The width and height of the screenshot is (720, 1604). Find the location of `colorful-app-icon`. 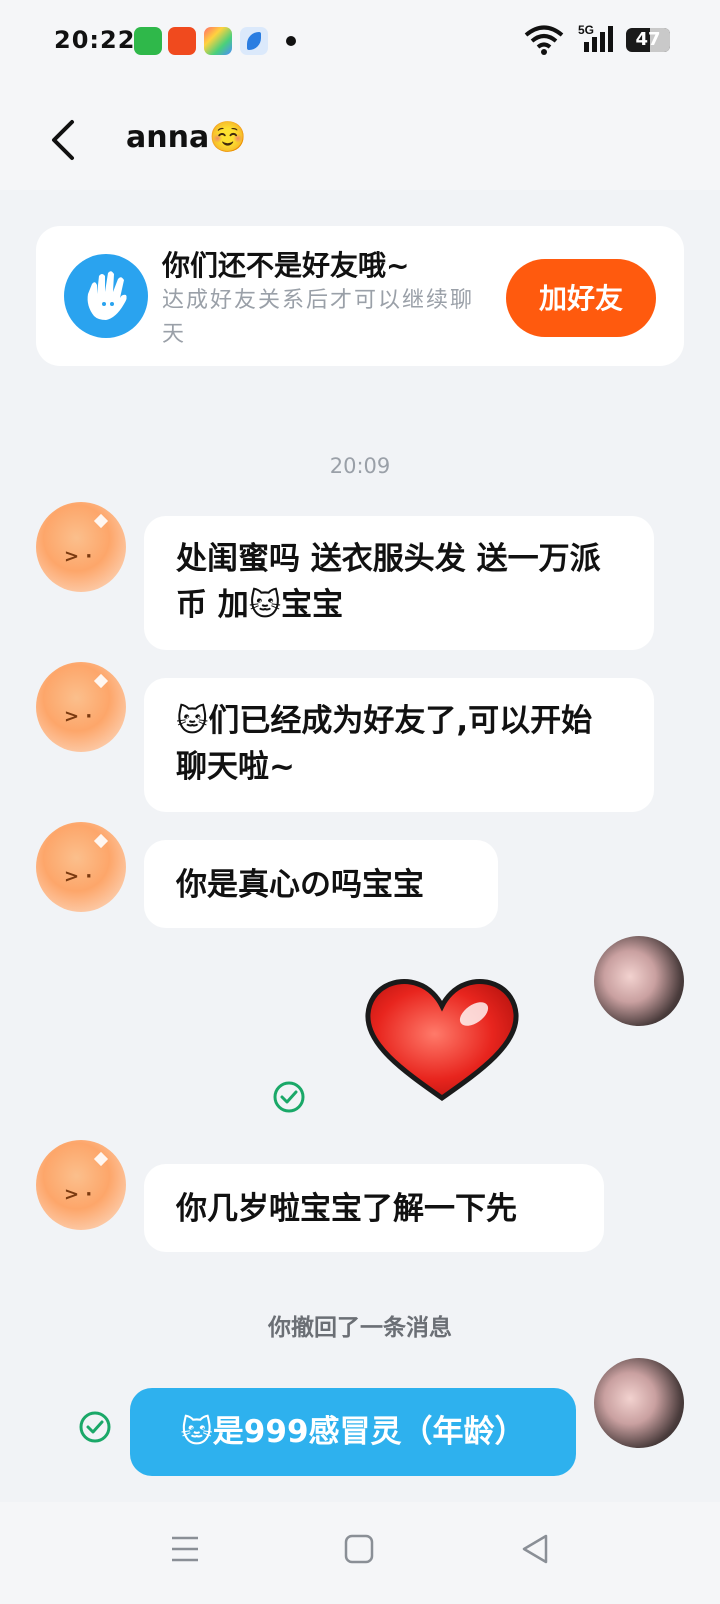

colorful-app-icon is located at coordinates (218, 41).